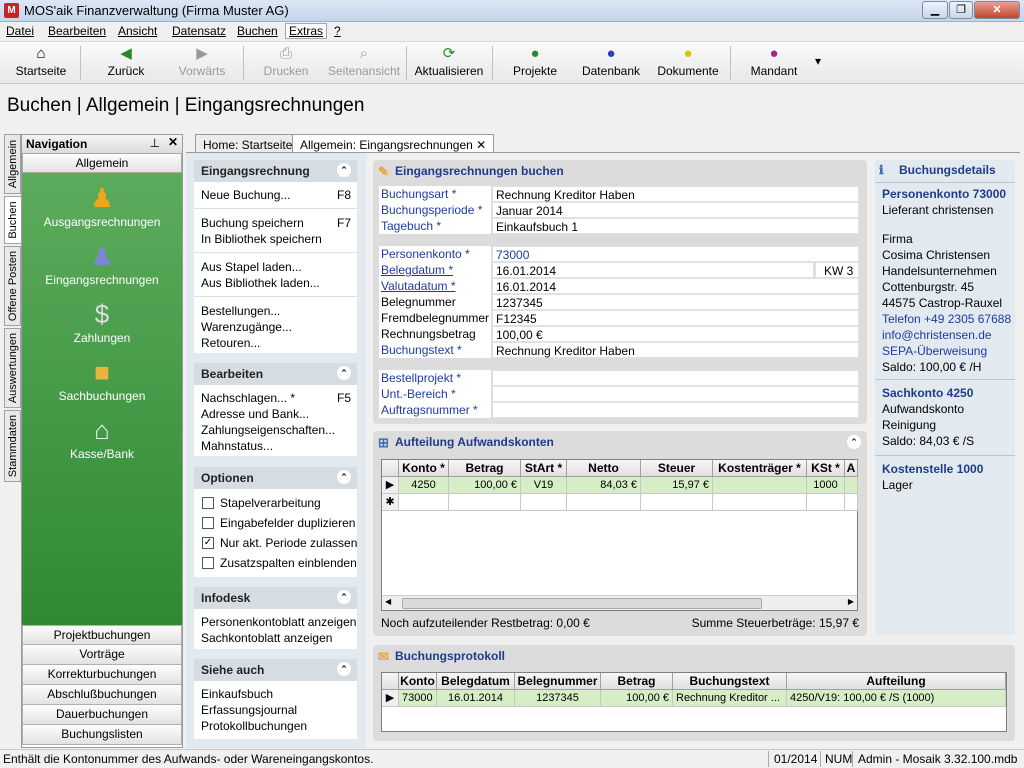 This screenshot has height=768, width=1024. I want to click on task-protokollbuchungen: Protokollbuchungen, so click(254, 726).